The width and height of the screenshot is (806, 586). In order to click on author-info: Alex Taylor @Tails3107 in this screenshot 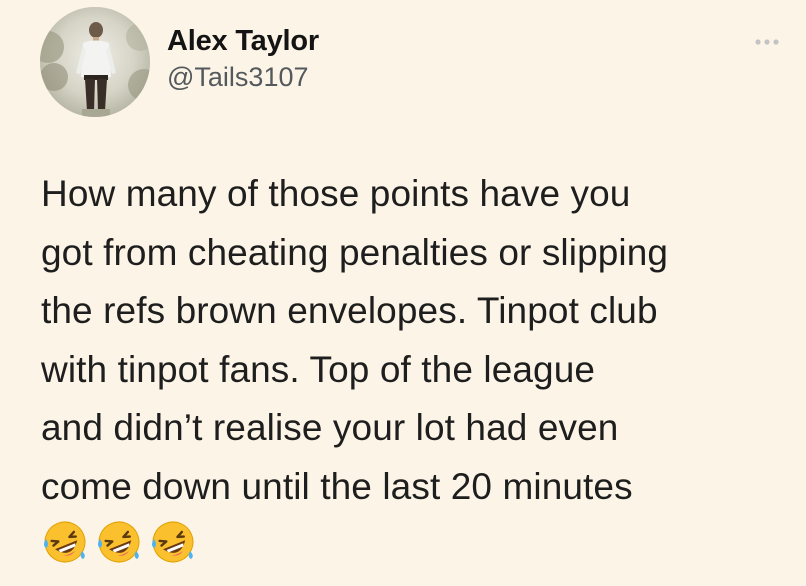, I will do `click(243, 59)`.